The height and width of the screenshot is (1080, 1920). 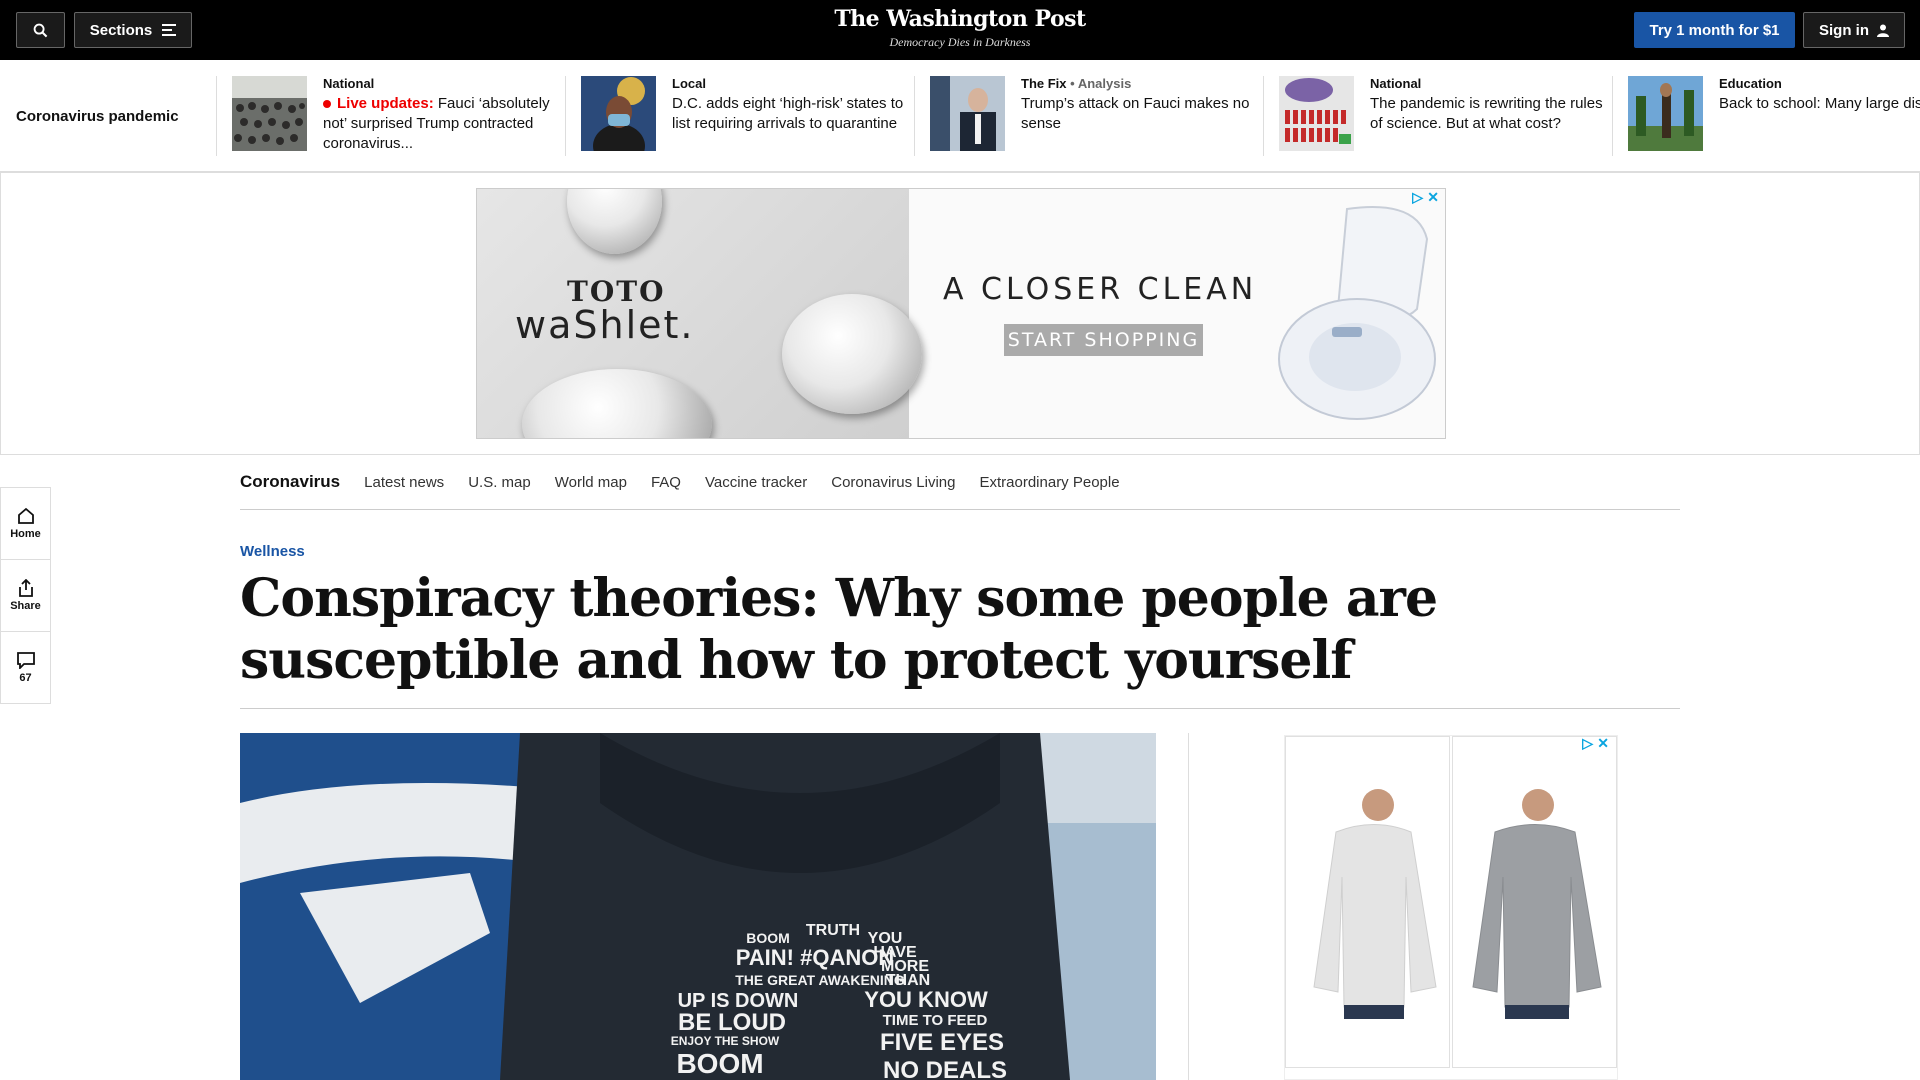 I want to click on article-section-label: Wellness, so click(x=272, y=551).